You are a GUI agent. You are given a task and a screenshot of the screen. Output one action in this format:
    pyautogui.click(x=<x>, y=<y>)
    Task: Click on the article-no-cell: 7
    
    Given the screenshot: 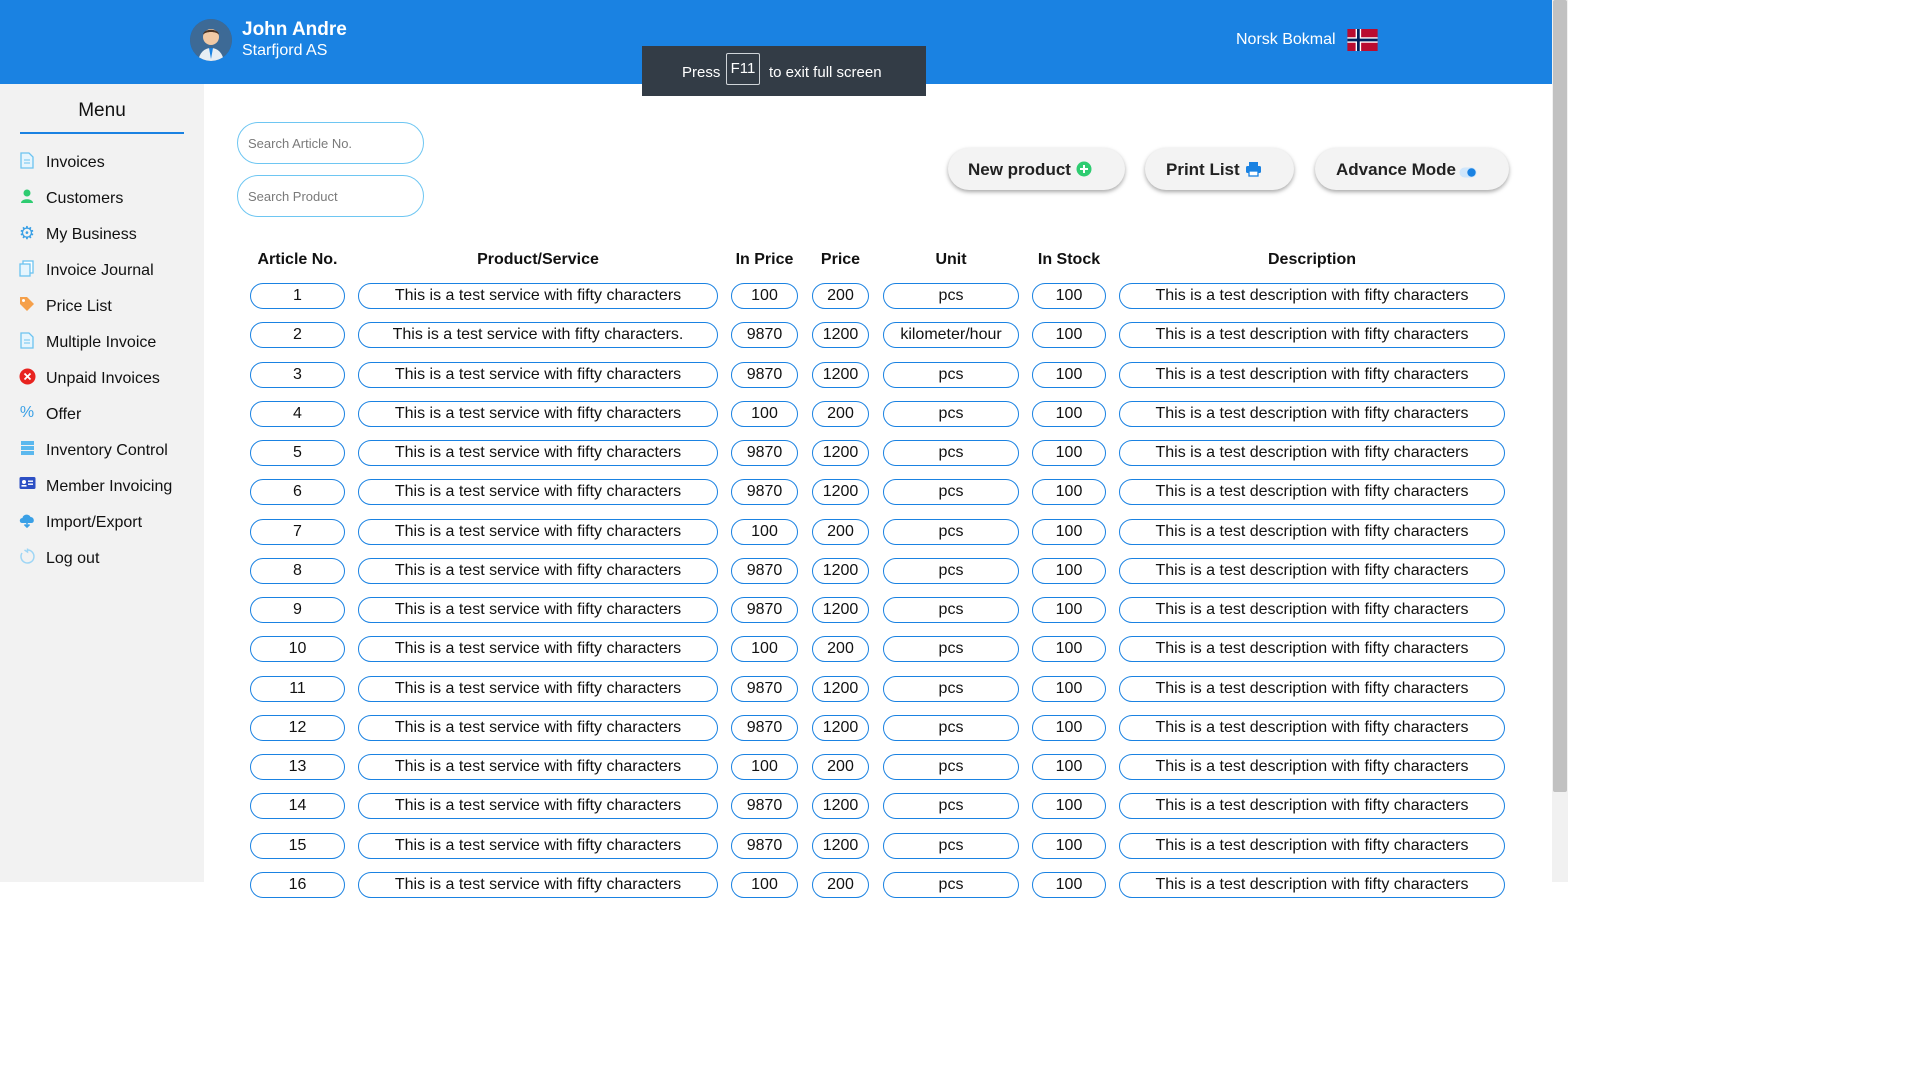 What is the action you would take?
    pyautogui.click(x=297, y=532)
    